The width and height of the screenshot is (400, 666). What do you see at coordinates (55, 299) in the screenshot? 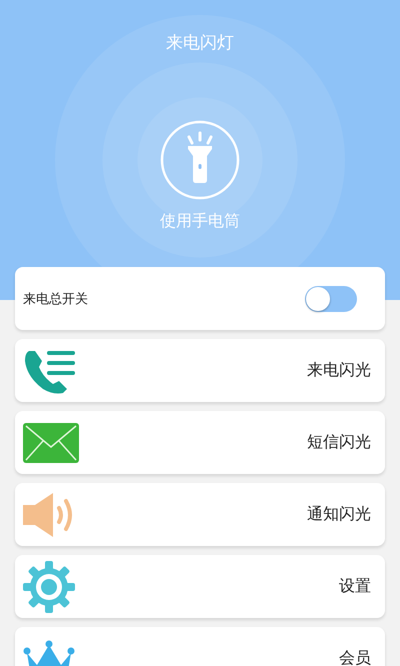
I see `switch-label: 来电总开关` at bounding box center [55, 299].